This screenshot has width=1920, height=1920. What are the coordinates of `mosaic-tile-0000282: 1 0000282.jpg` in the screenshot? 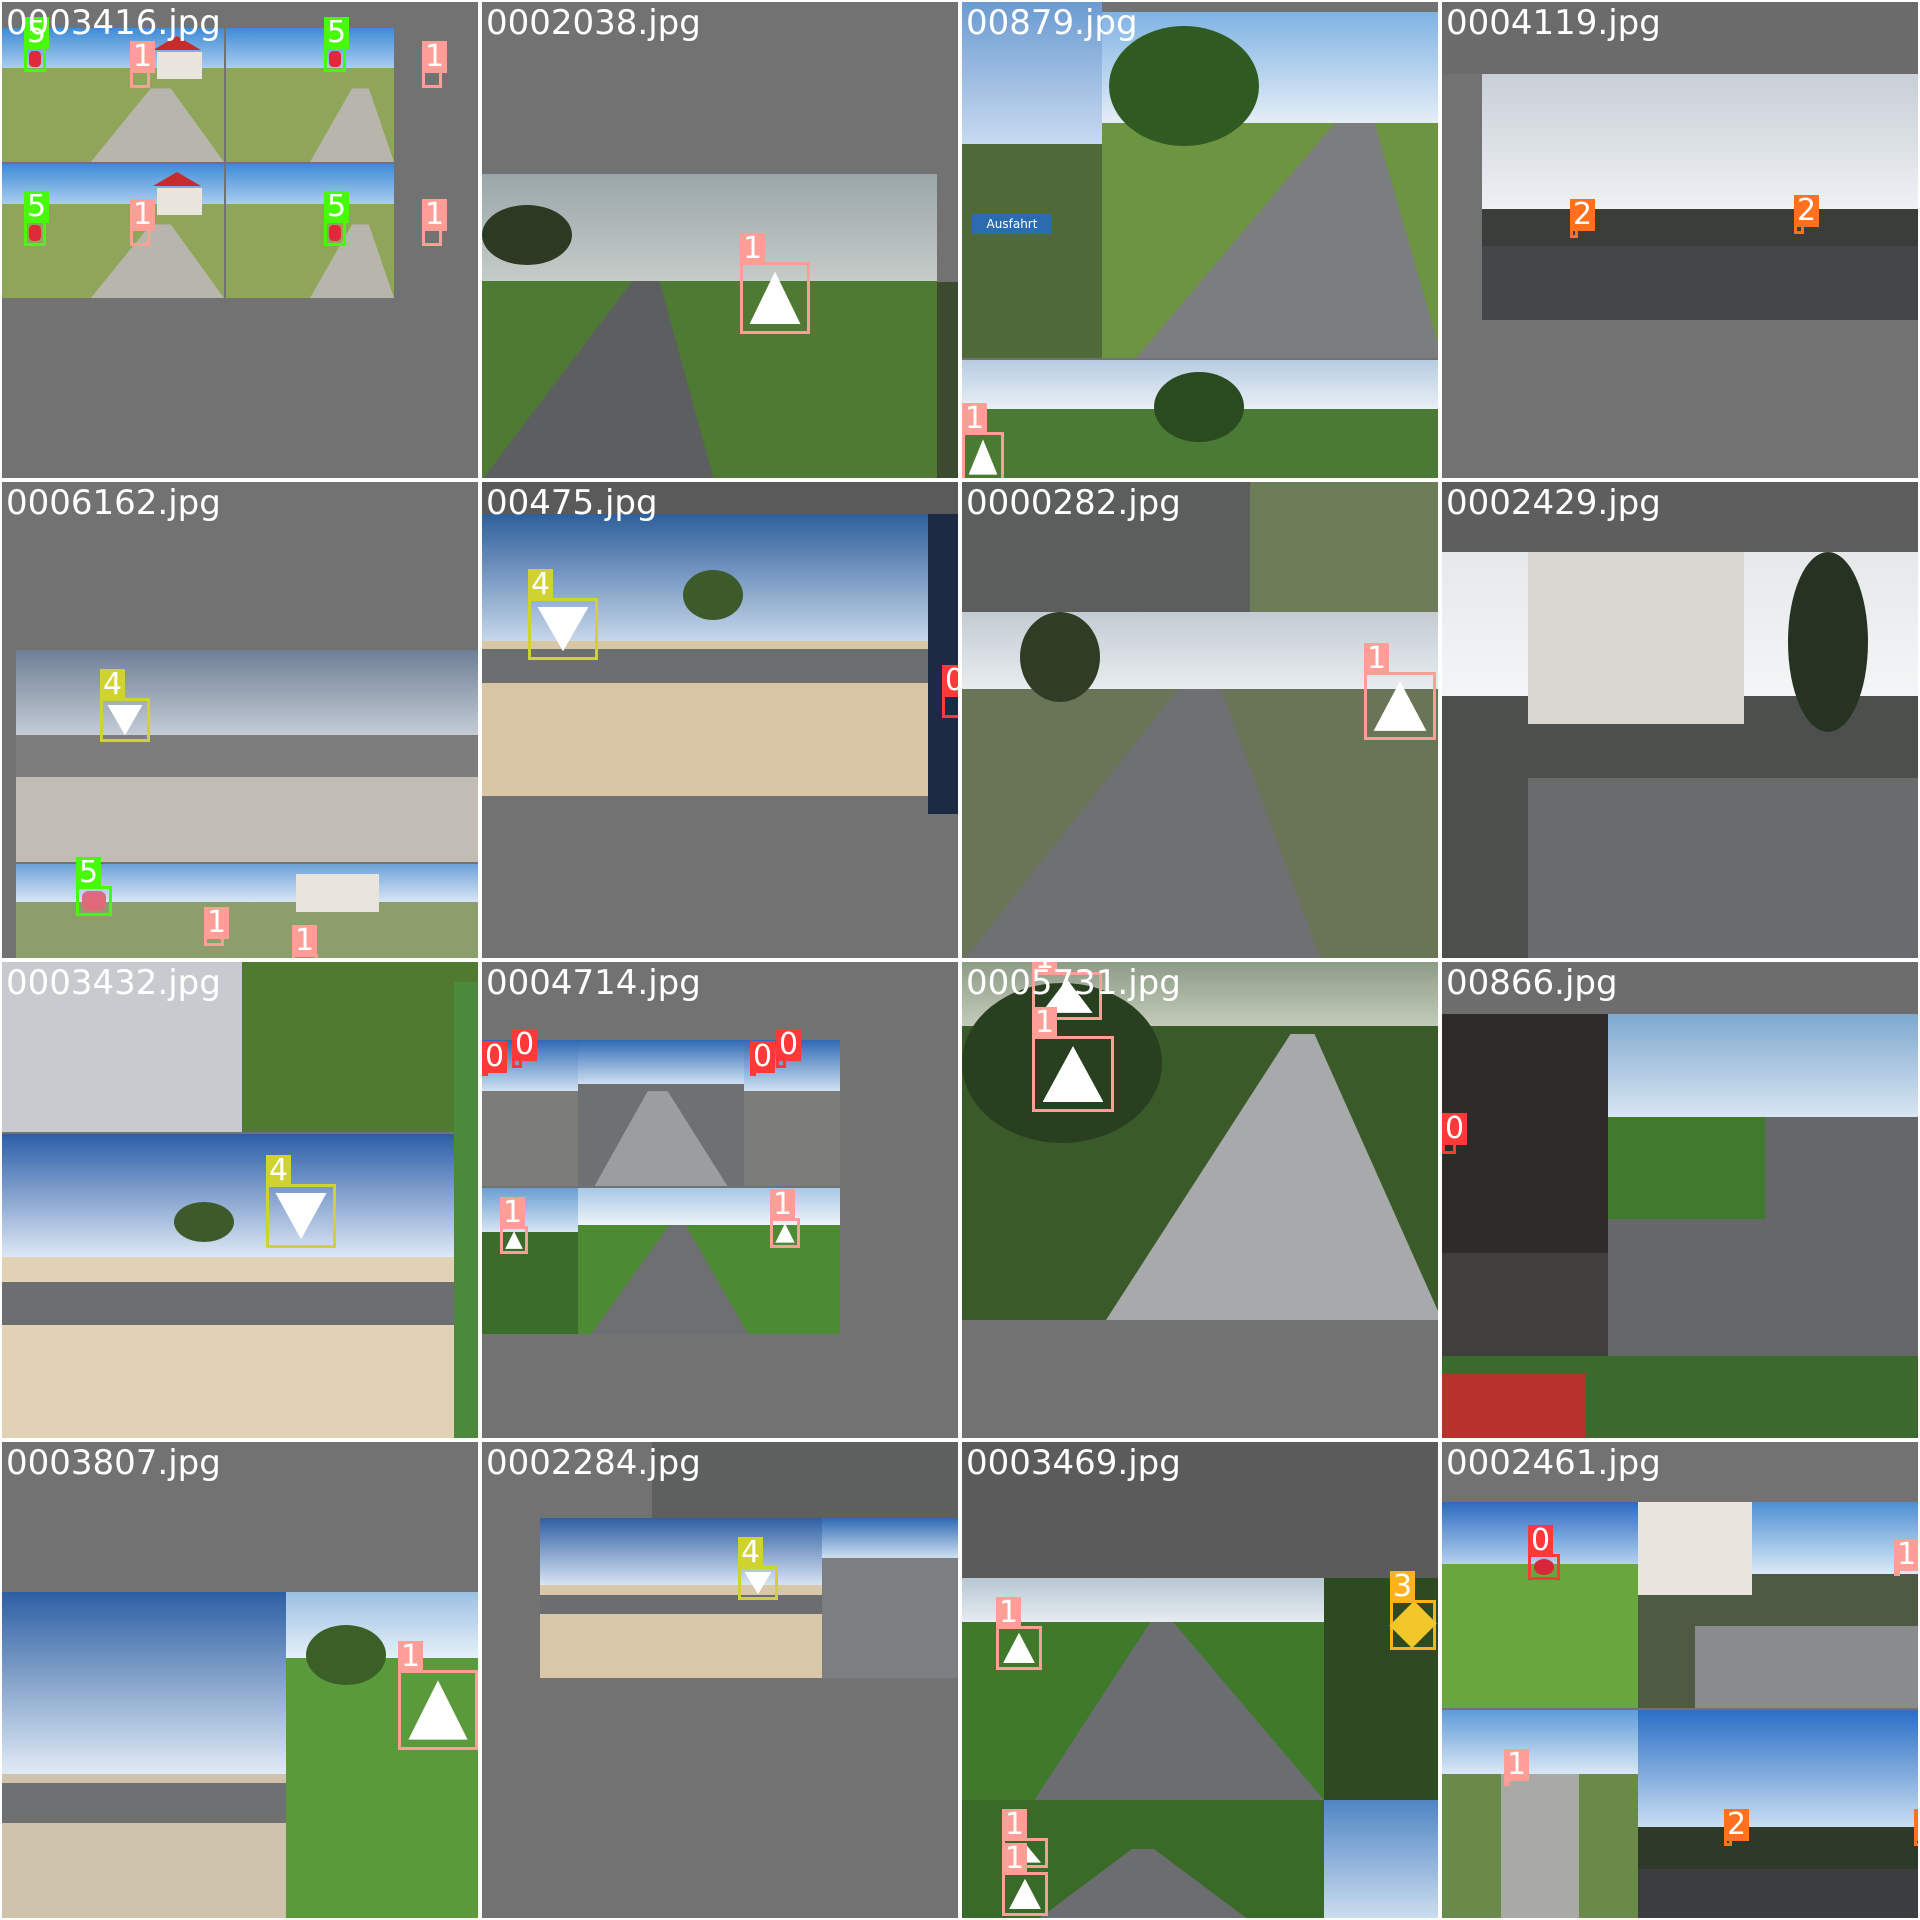 It's located at (1200, 720).